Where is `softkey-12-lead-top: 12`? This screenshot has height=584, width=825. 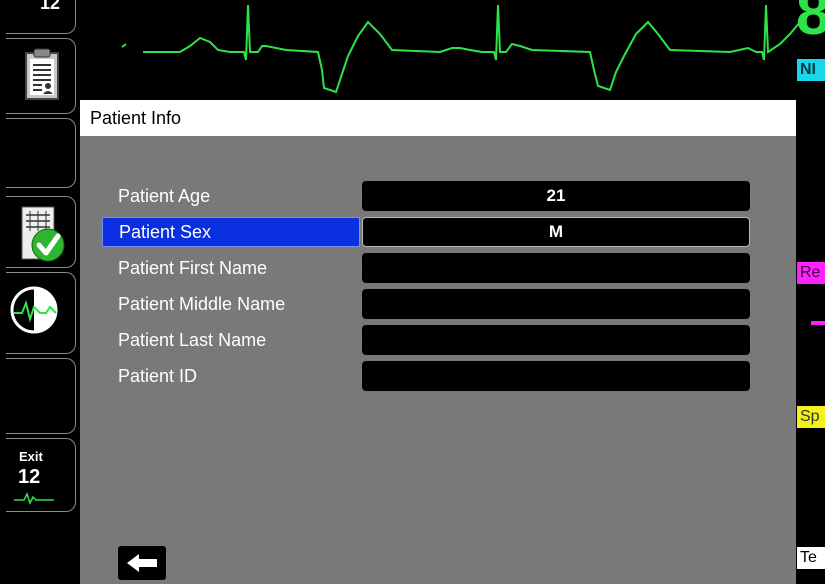
softkey-12-lead-top: 12 is located at coordinates (41, 17).